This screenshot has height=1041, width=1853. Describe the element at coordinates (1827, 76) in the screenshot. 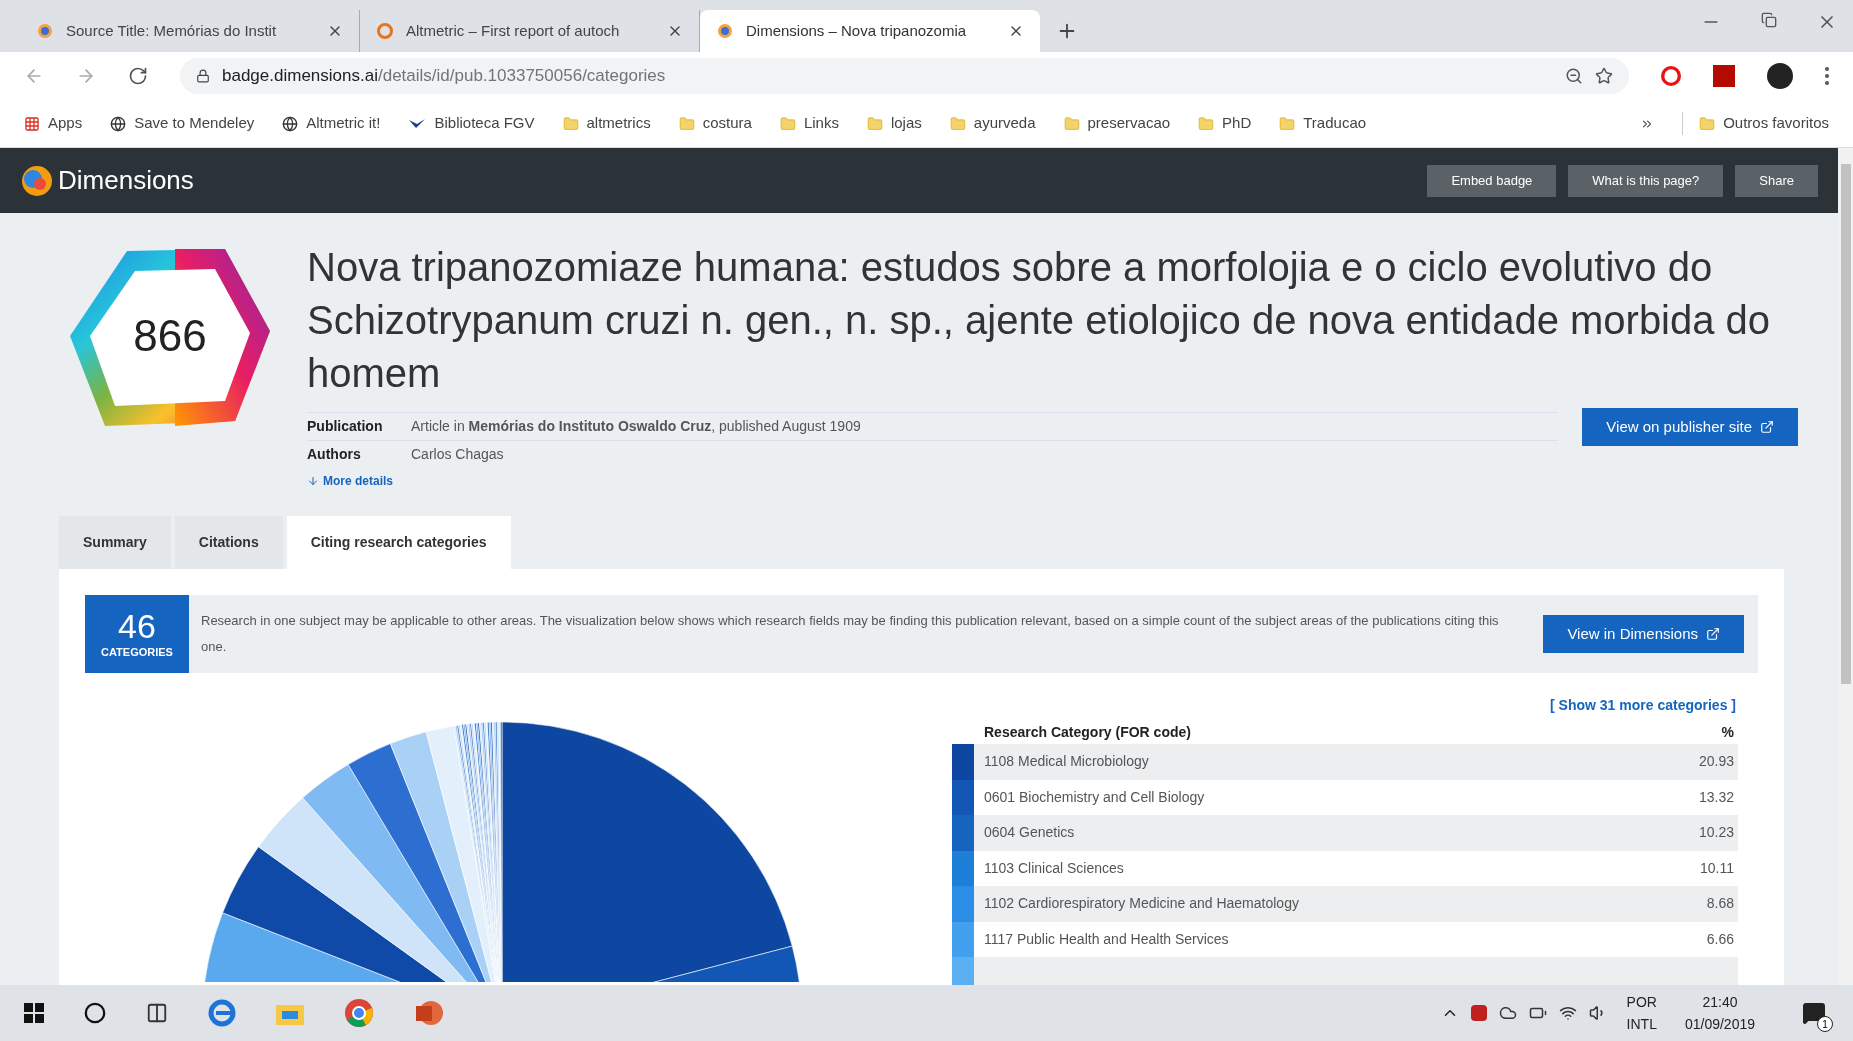

I see `menu-icon` at that location.